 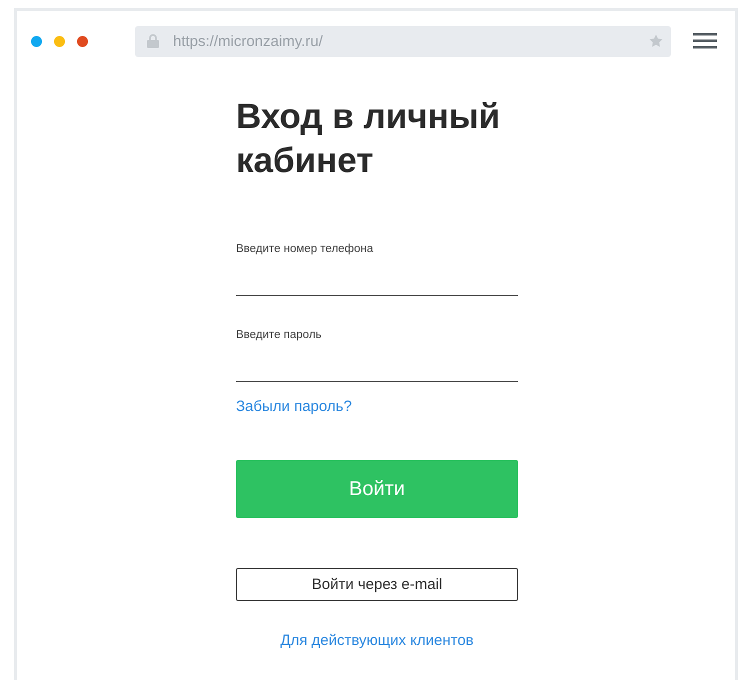 What do you see at coordinates (377, 489) in the screenshot?
I see `login-button: Войти` at bounding box center [377, 489].